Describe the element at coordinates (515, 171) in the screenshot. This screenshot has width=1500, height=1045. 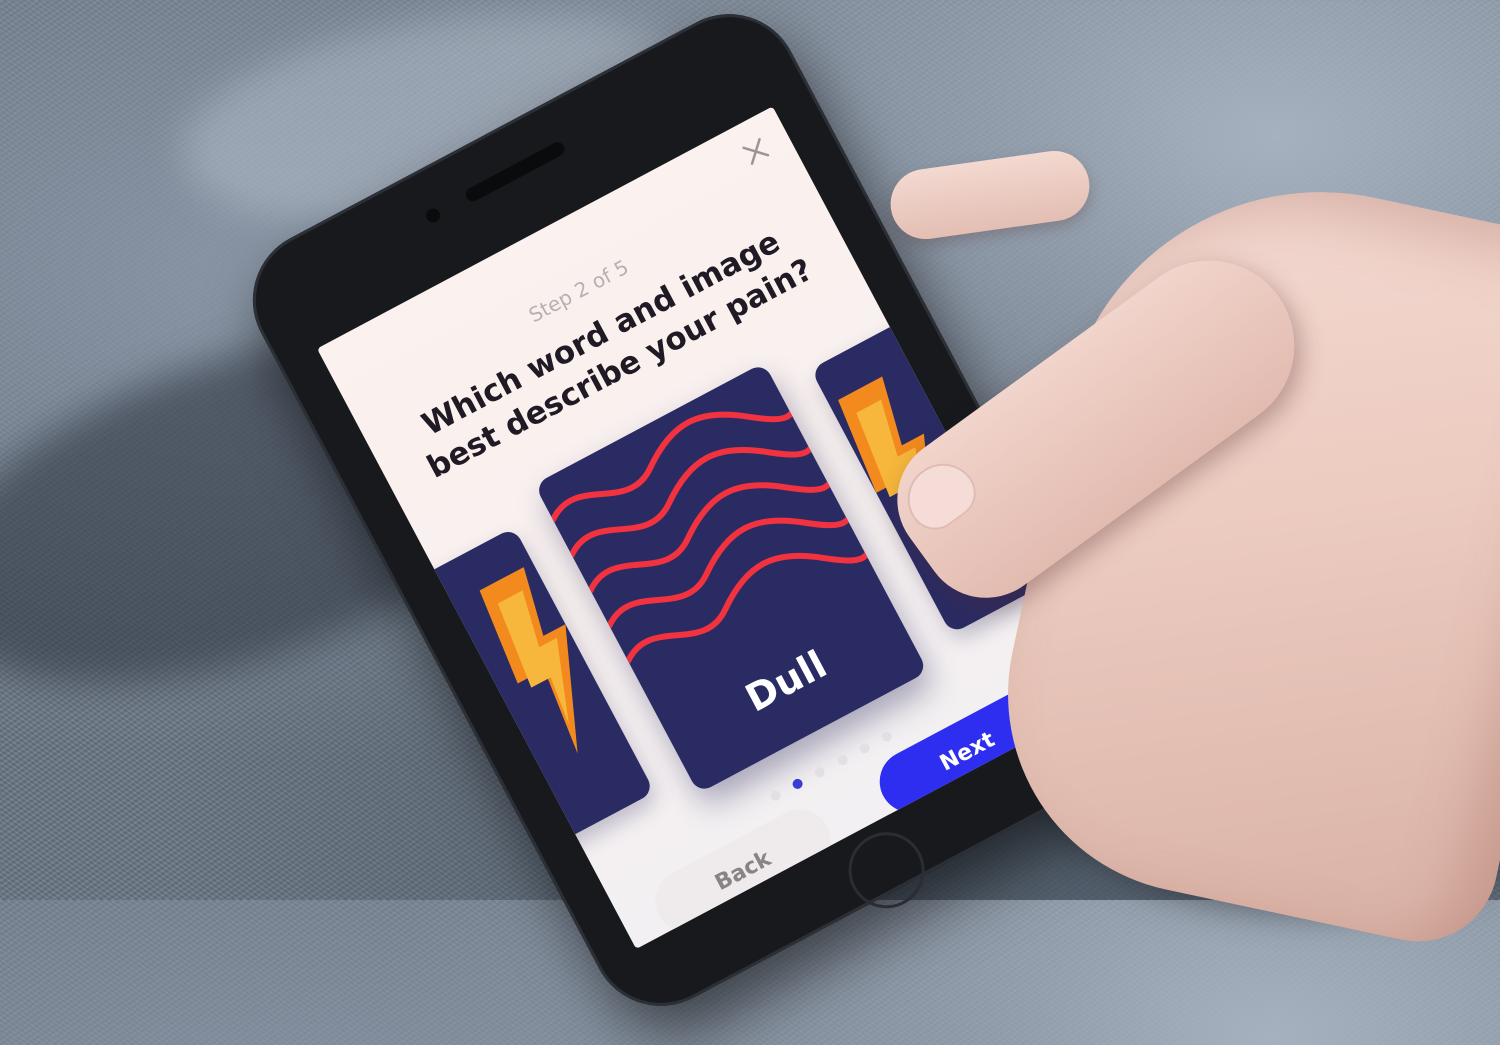
I see `earpiece-speaker` at that location.